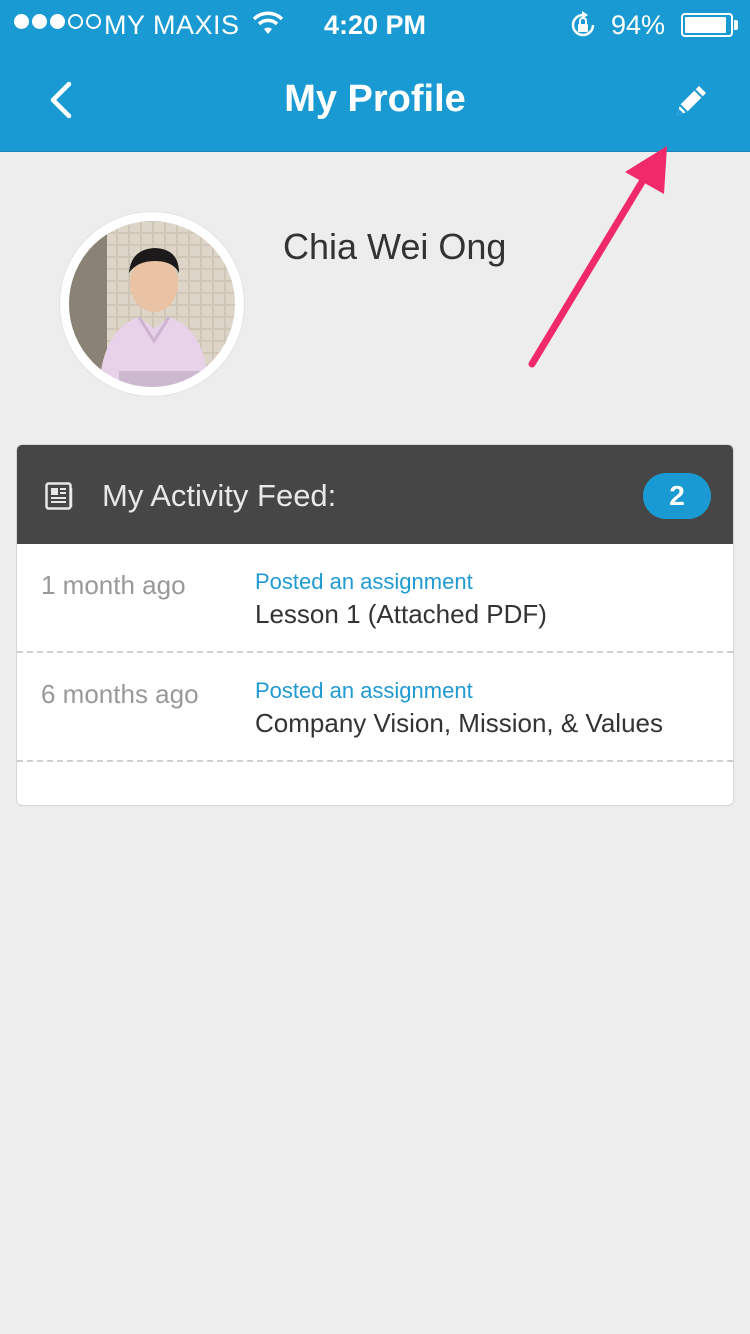 The image size is (750, 1334). I want to click on battery-percent: 94%, so click(638, 25).